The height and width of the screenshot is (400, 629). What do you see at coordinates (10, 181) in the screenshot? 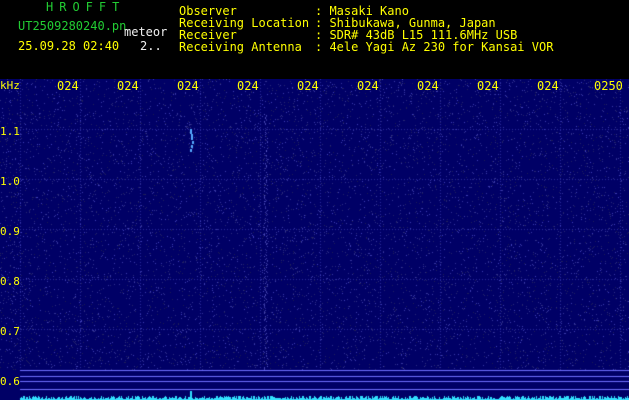
I see `y-tick-label: 1.0` at bounding box center [10, 181].